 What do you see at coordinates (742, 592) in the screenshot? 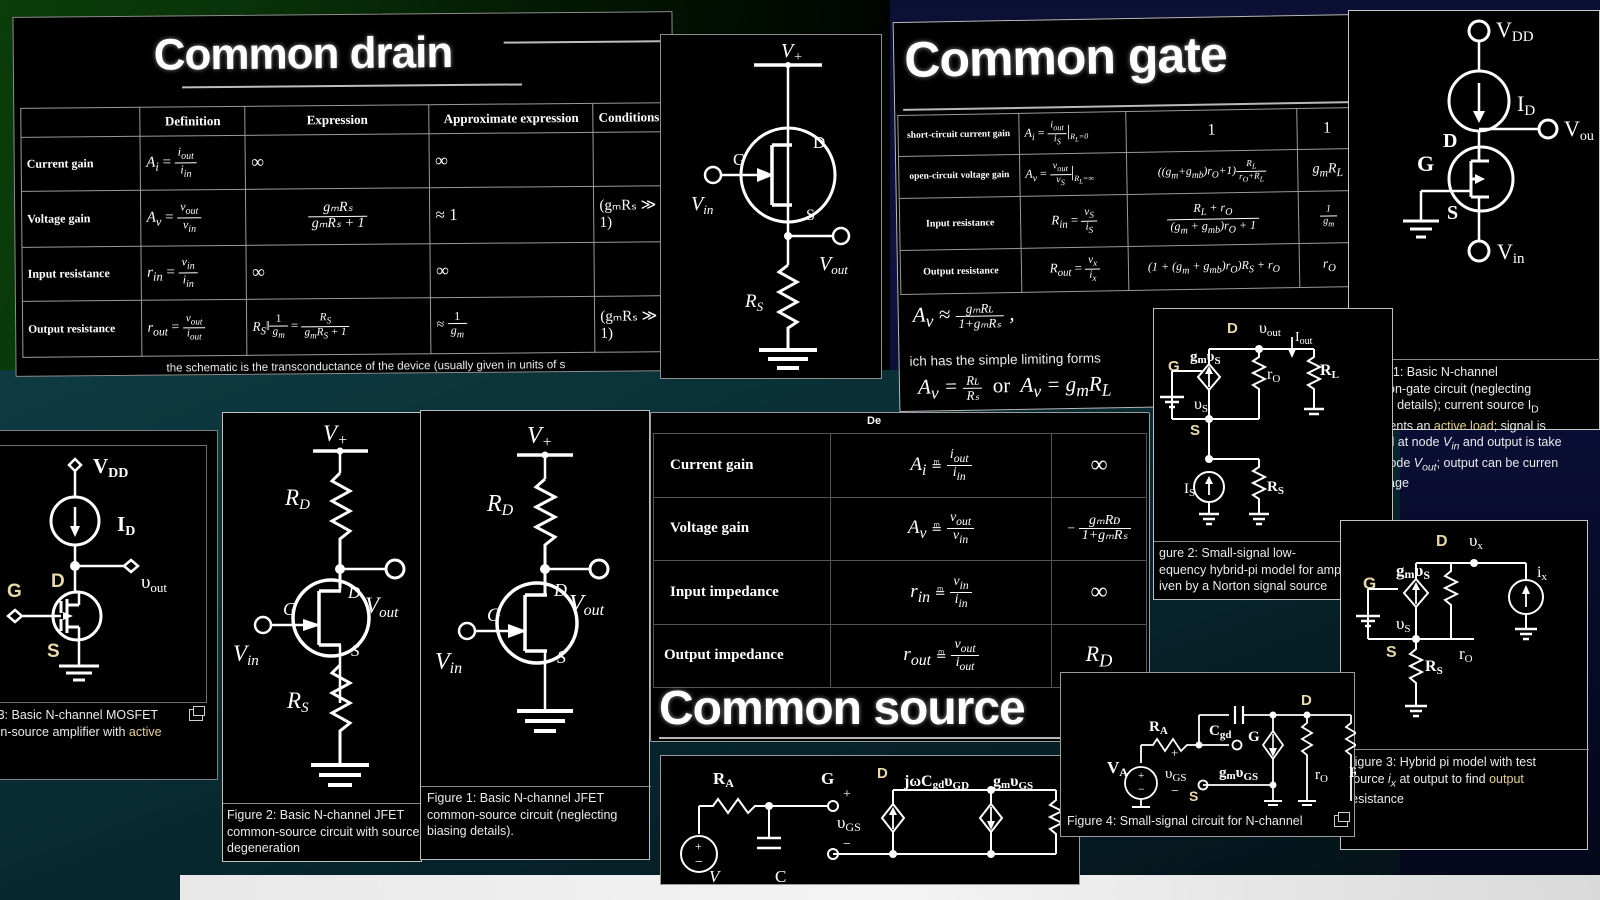
I see `row-label-input-impedance: Input impedance` at bounding box center [742, 592].